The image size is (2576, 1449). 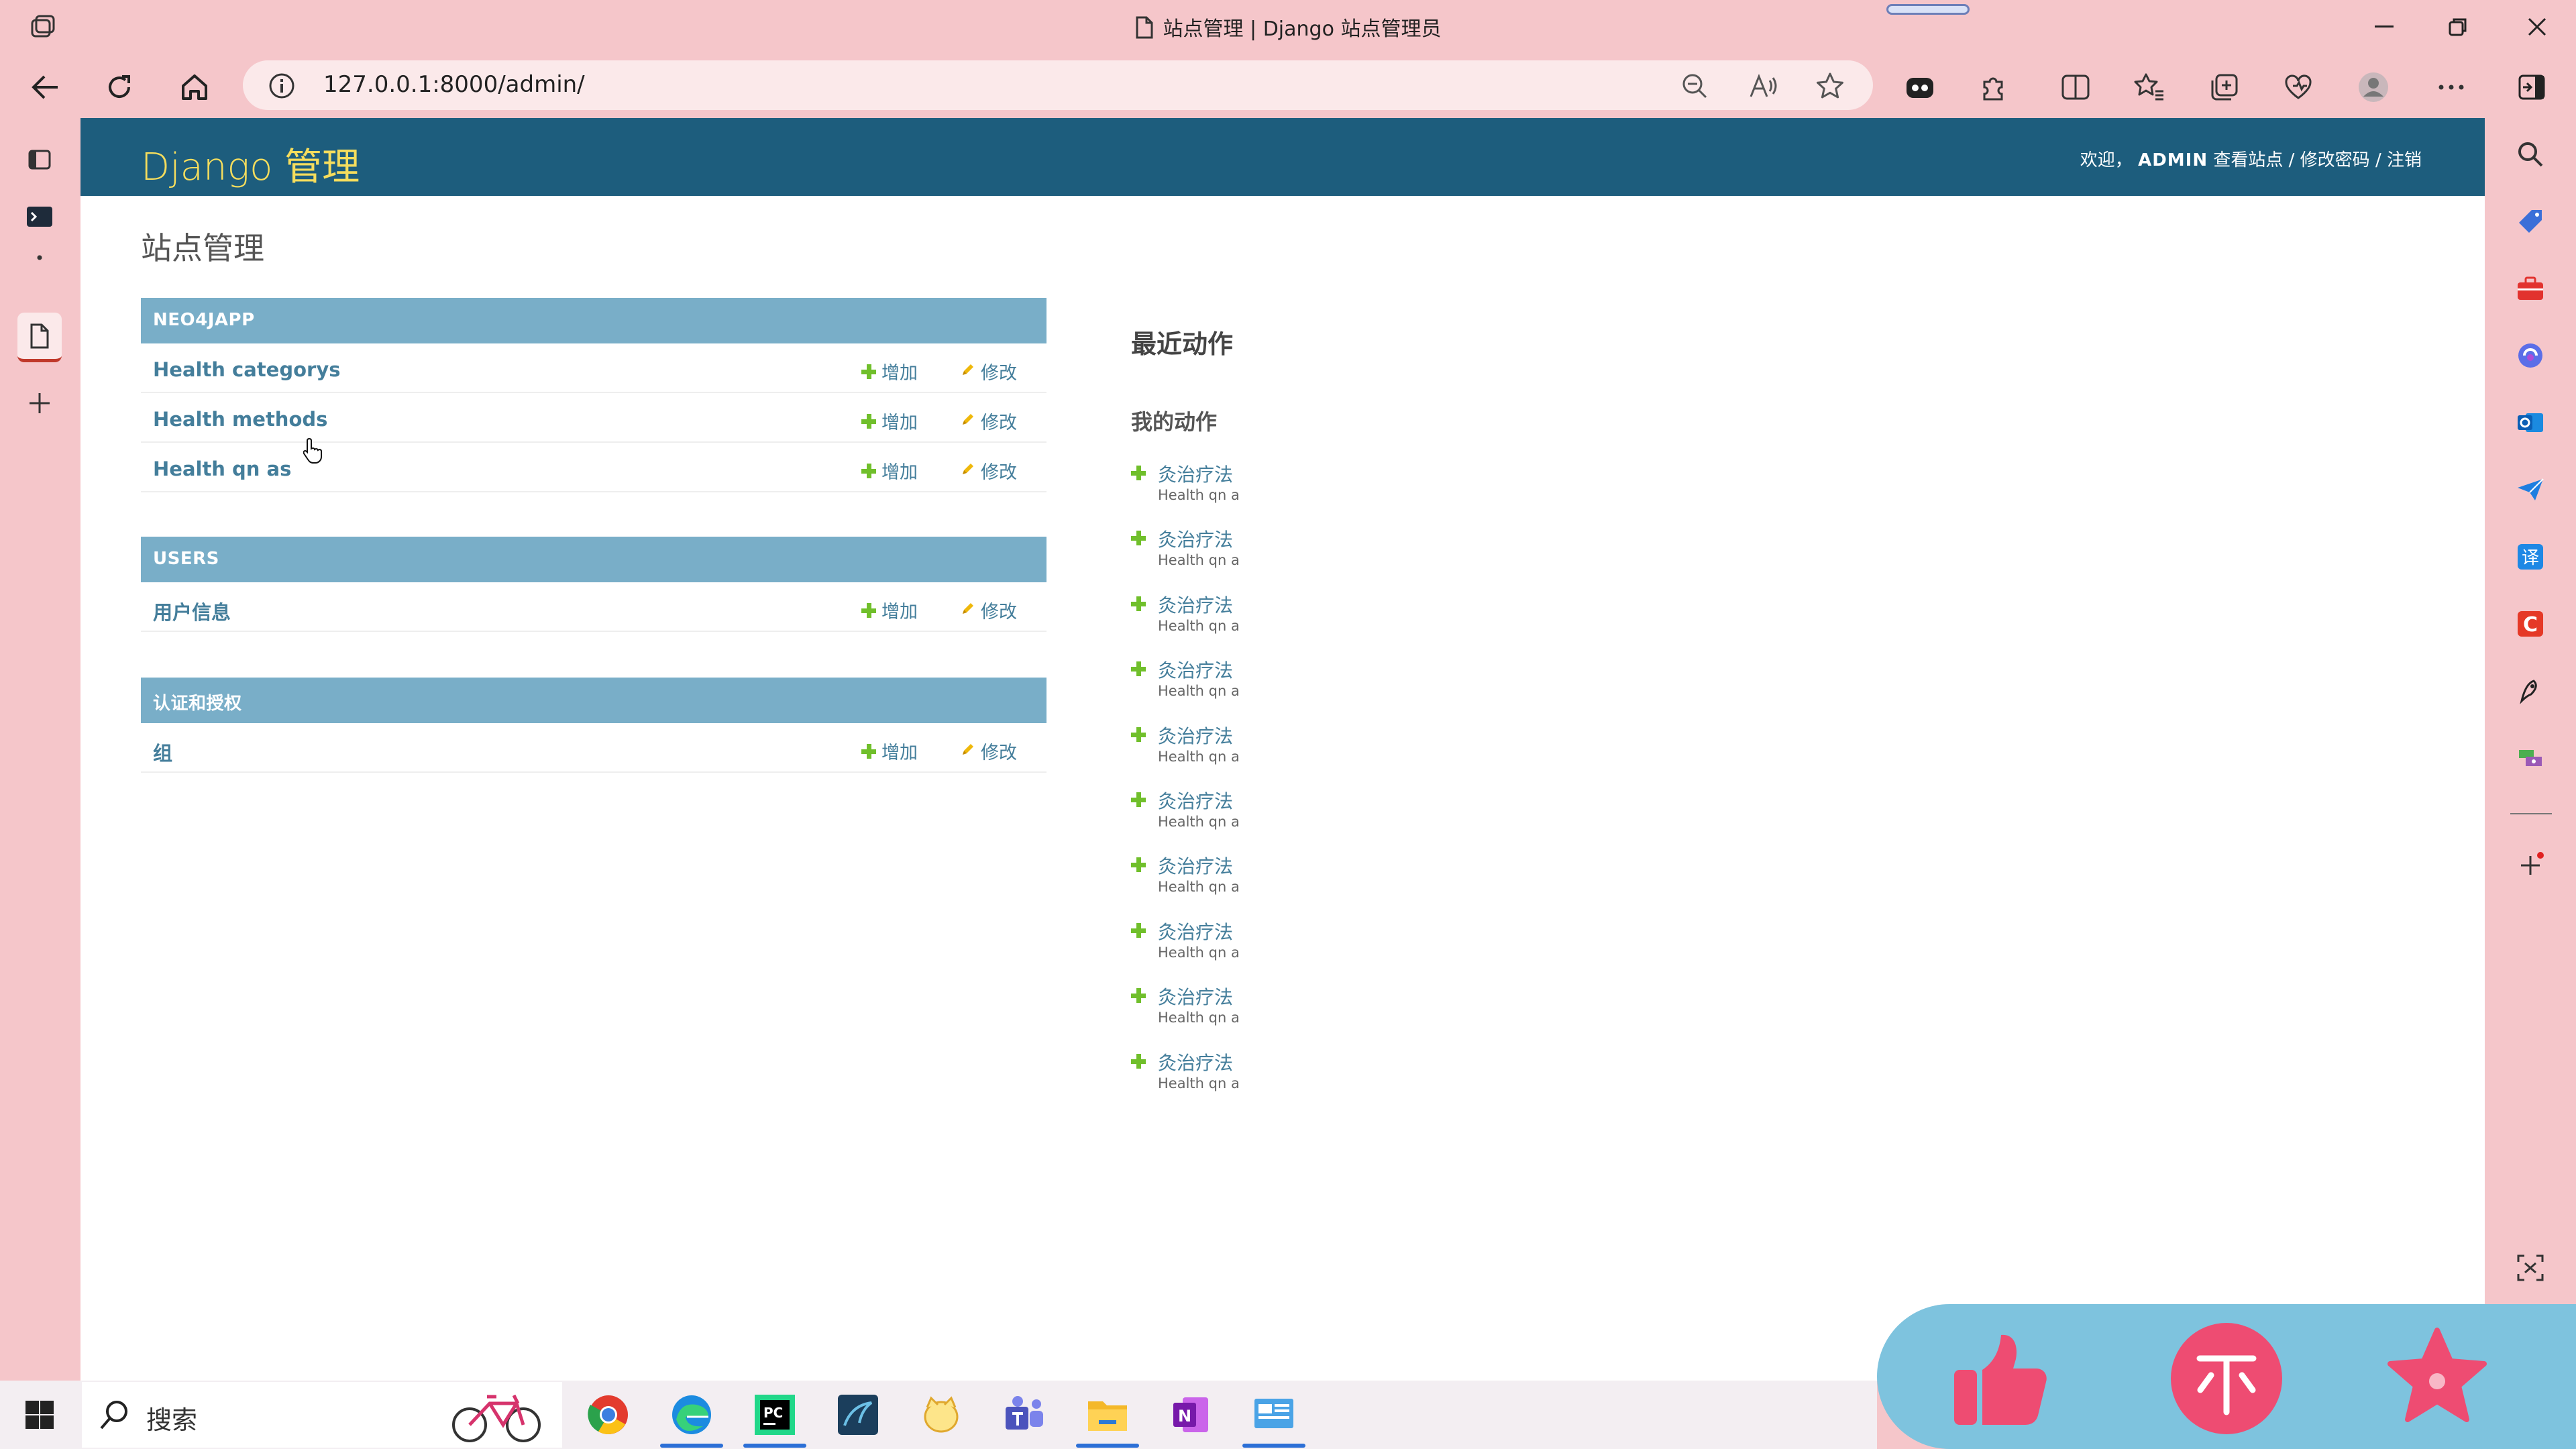 I want to click on address-bar: 127.0.0.1:8000/admin/, so click(x=1058, y=85).